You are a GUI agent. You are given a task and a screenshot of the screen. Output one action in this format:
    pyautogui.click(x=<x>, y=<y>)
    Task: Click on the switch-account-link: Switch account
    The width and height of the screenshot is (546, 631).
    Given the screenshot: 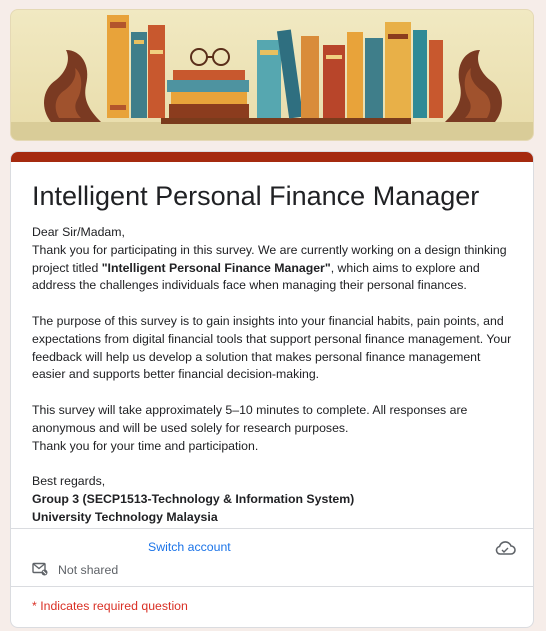 What is the action you would take?
    pyautogui.click(x=189, y=547)
    